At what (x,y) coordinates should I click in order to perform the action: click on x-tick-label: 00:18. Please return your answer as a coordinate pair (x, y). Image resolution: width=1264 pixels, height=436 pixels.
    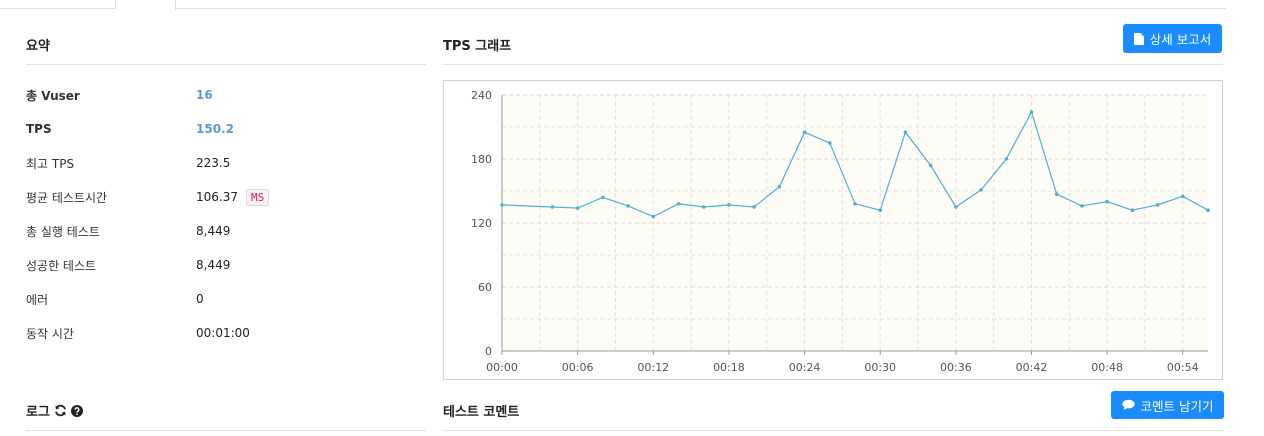
    Looking at the image, I should click on (729, 367).